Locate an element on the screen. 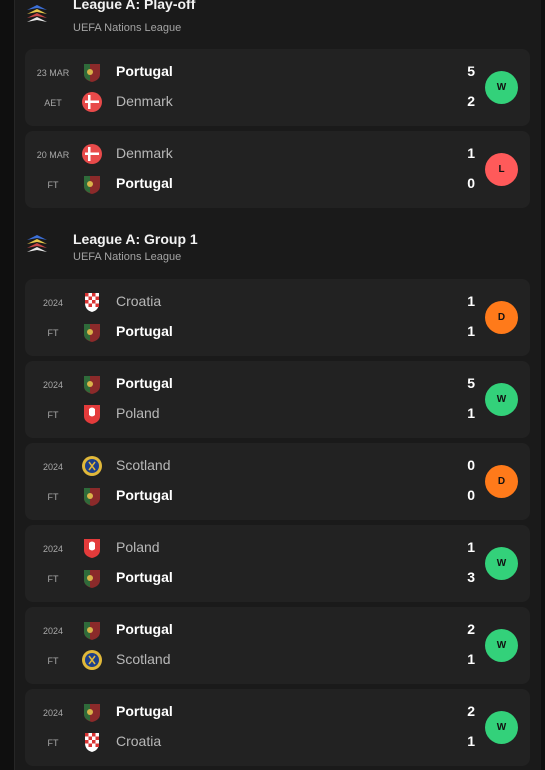 The image size is (545, 770). match-card: 2024 FT Croatia Portugal 1 1 D is located at coordinates (277, 317).